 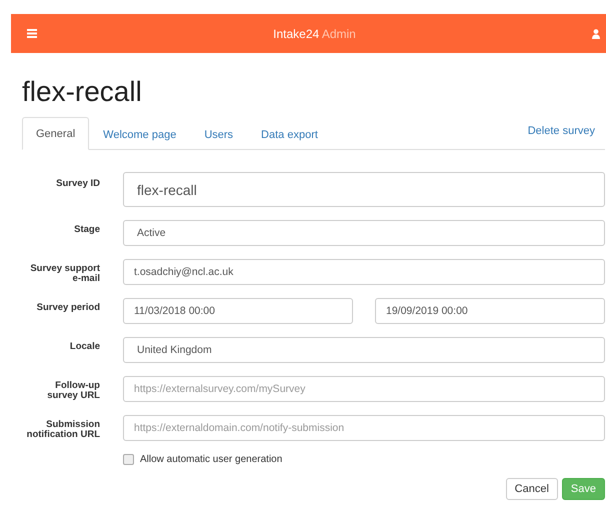 I want to click on field-label: Survey period, so click(x=68, y=308).